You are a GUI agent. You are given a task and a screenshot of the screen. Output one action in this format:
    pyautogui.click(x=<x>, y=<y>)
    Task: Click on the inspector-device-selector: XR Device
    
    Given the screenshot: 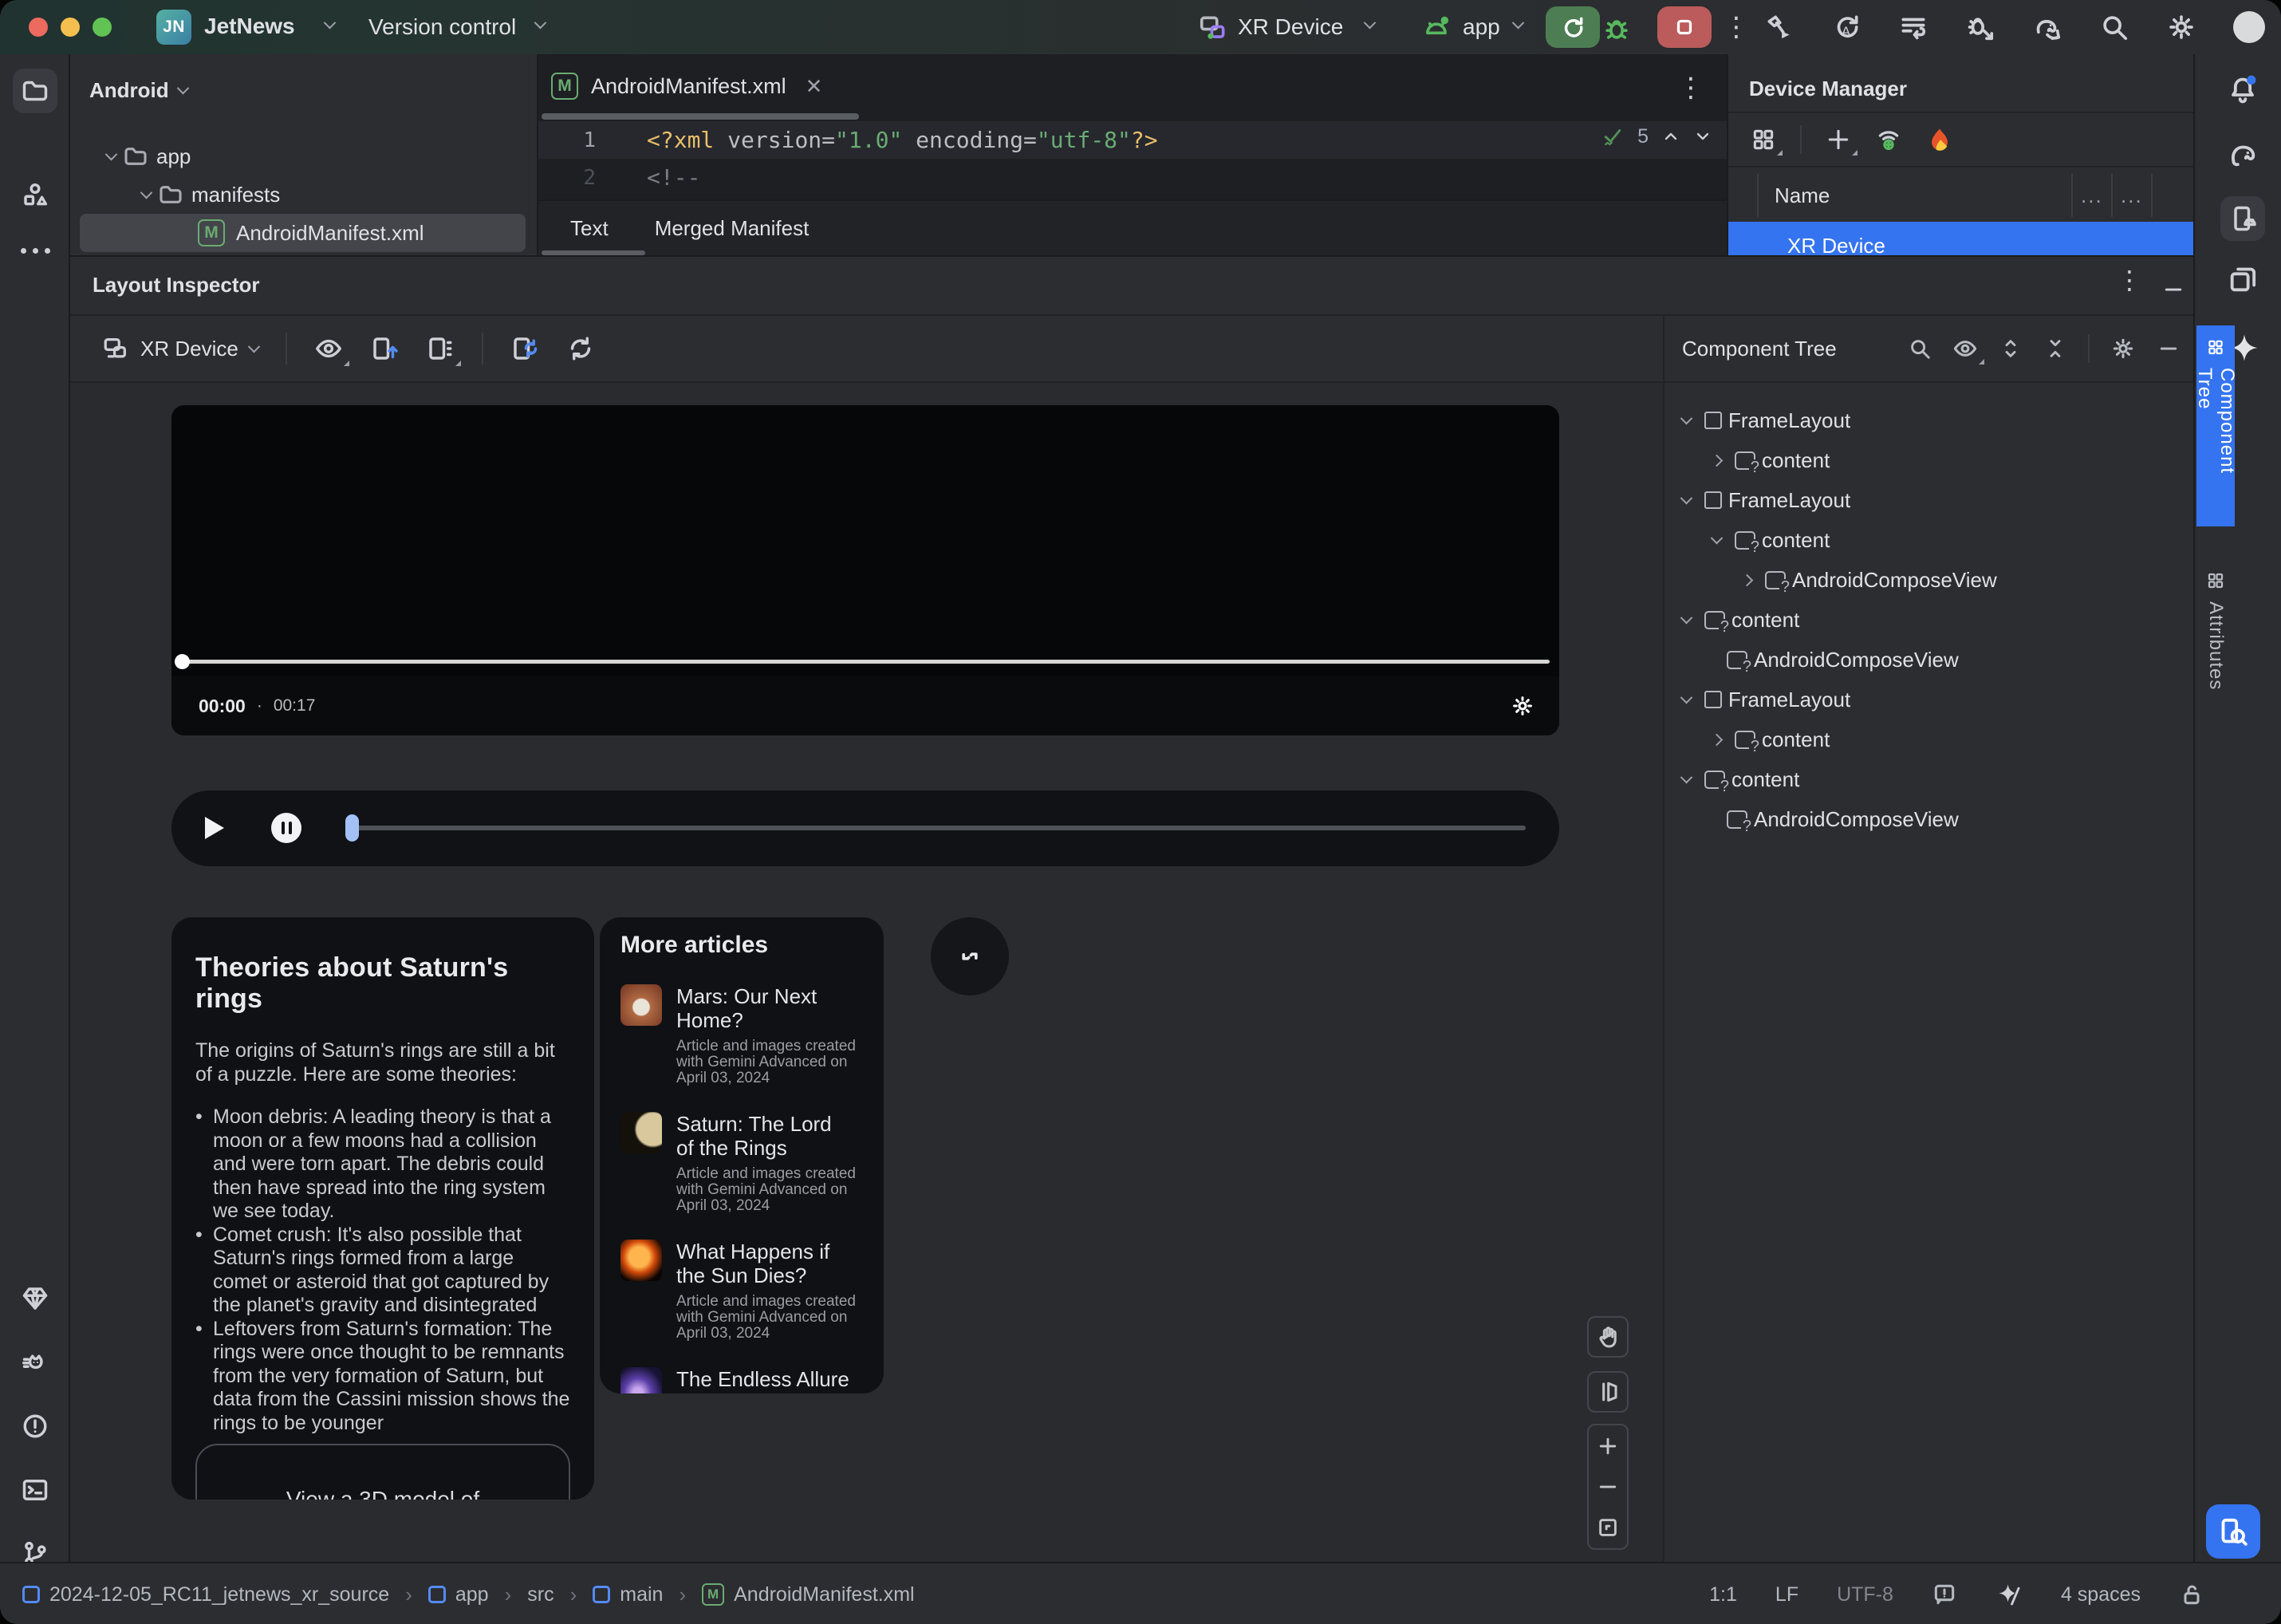 What is the action you would take?
    pyautogui.click(x=181, y=349)
    